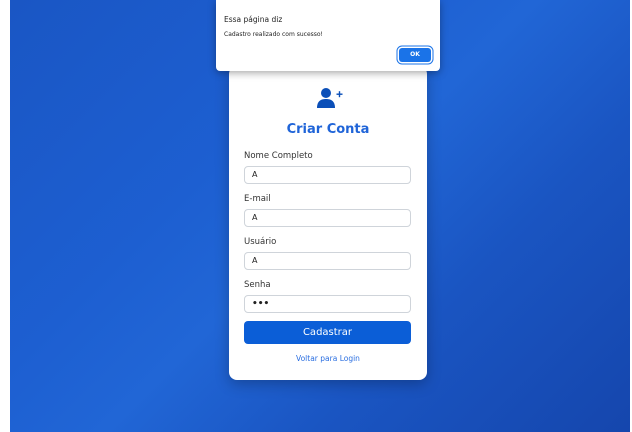 The width and height of the screenshot is (632, 432). I want to click on username-input: A, so click(327, 261).